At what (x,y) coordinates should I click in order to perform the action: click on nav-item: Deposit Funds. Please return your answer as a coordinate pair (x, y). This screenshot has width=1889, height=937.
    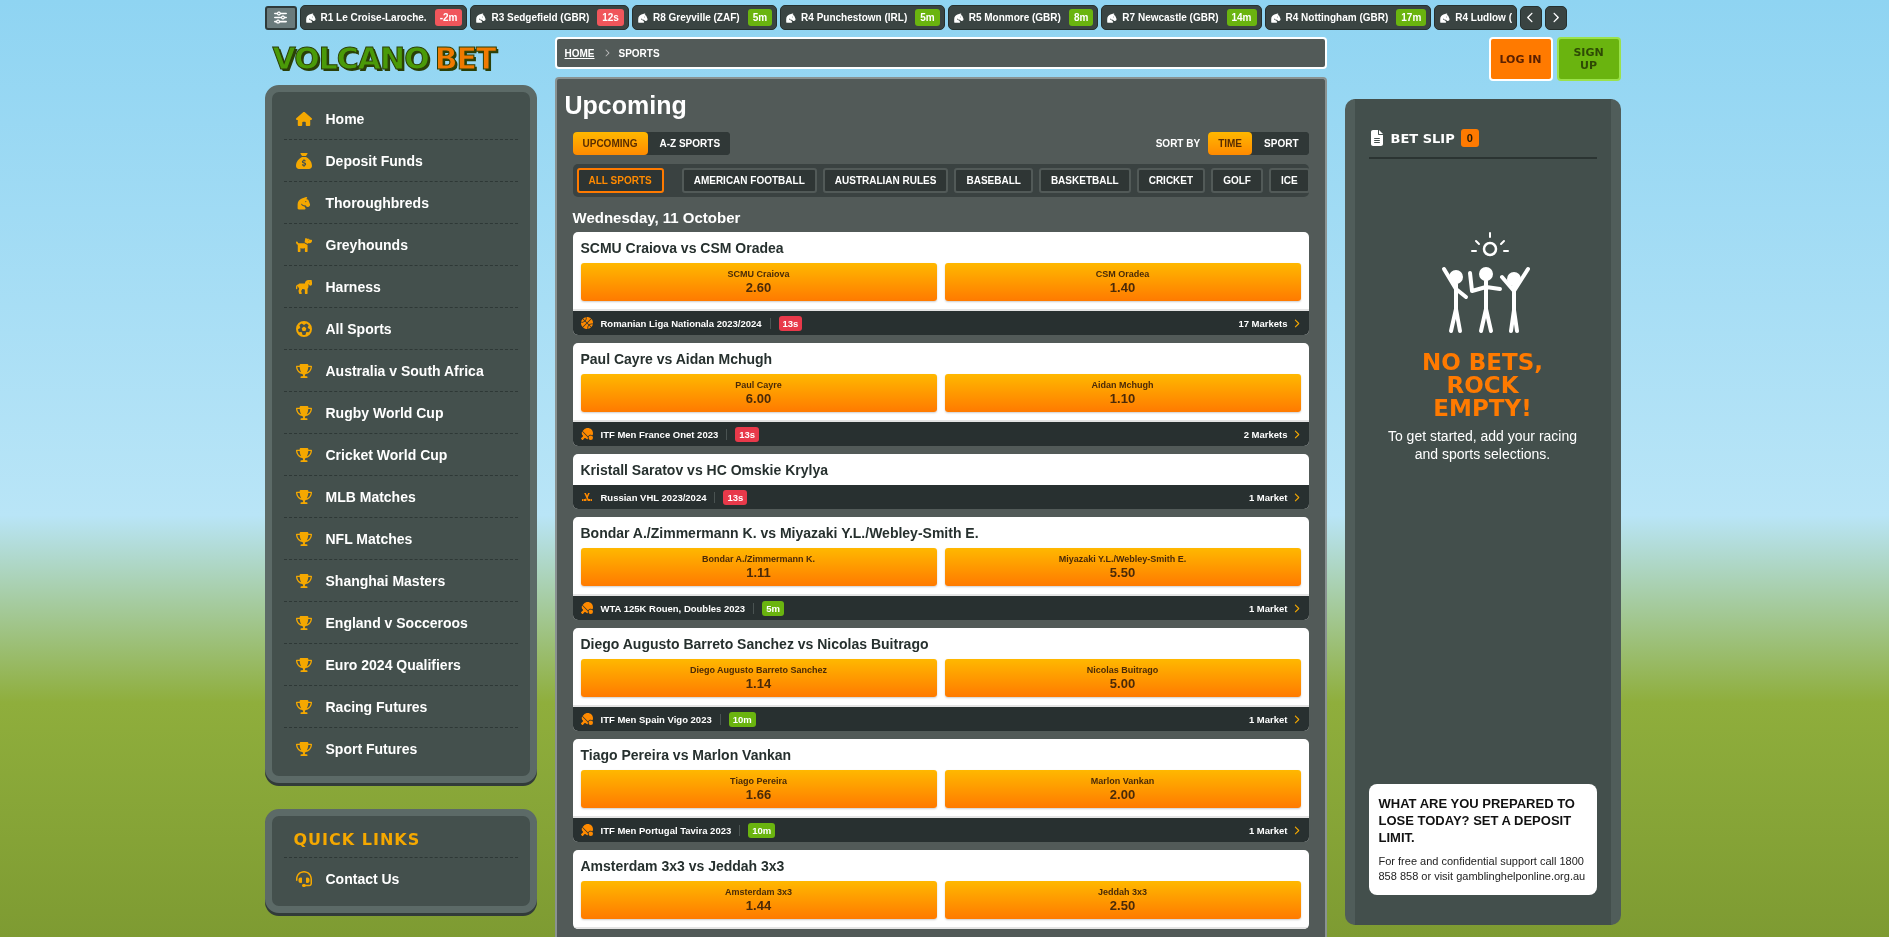
    Looking at the image, I should click on (400, 161).